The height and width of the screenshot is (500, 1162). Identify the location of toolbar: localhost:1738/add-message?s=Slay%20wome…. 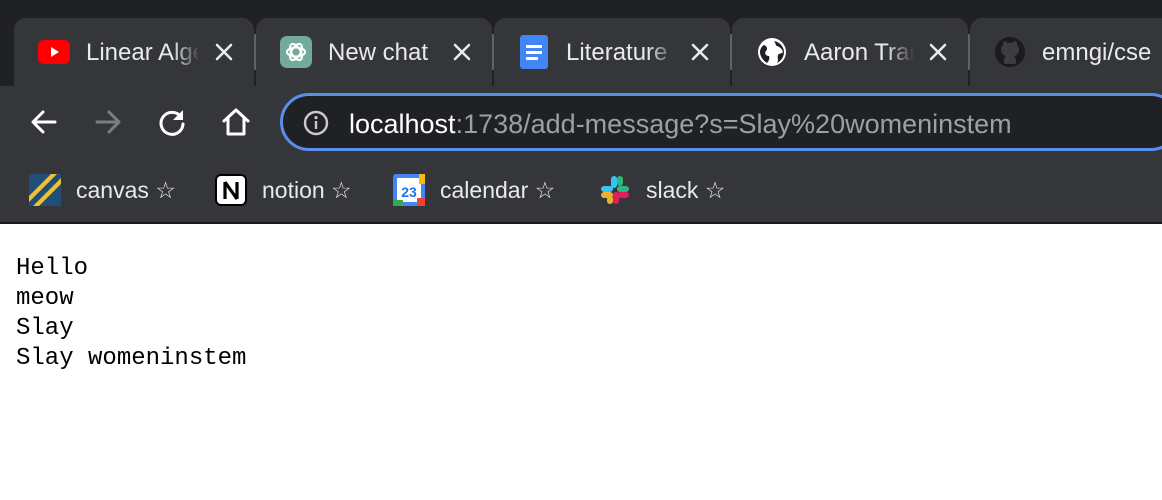
(581, 121).